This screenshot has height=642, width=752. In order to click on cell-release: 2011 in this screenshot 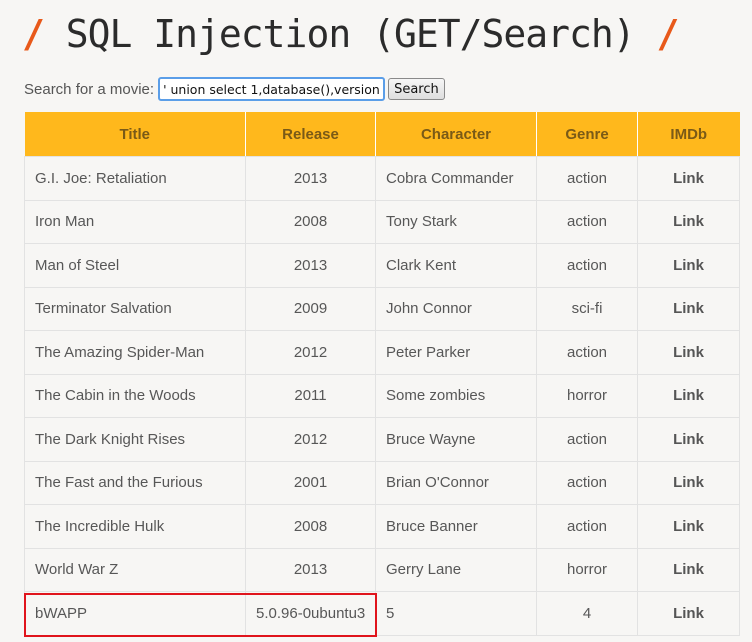, I will do `click(310, 395)`.